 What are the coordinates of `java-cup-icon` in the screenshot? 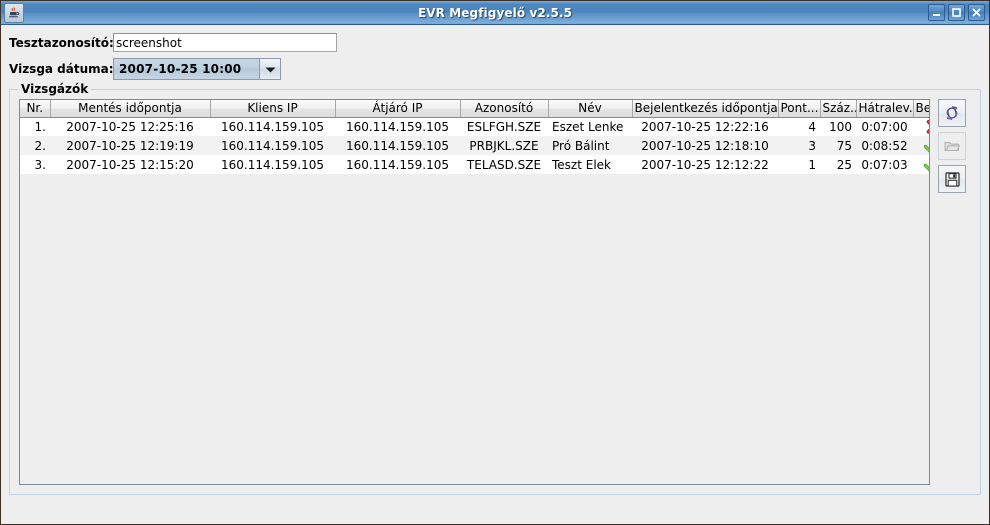 It's located at (14, 12).